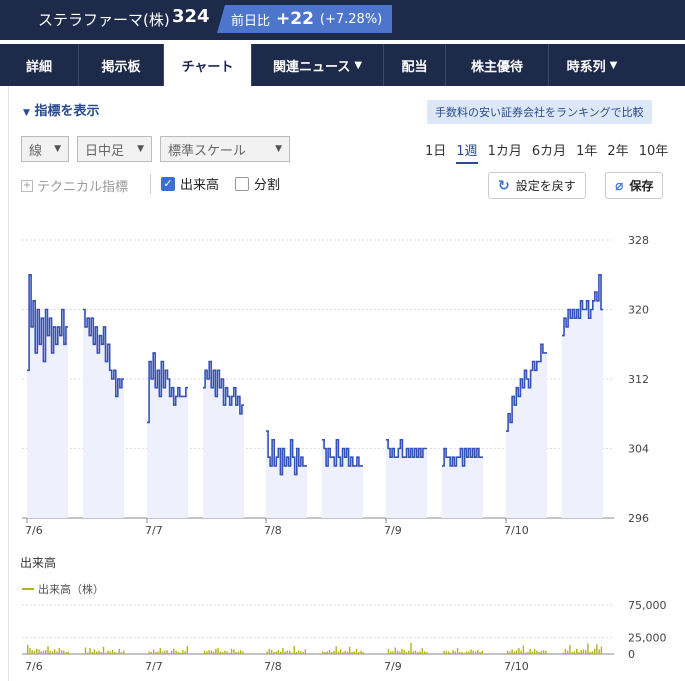  Describe the element at coordinates (638, 449) in the screenshot. I see `y-tick-label: 304` at that location.